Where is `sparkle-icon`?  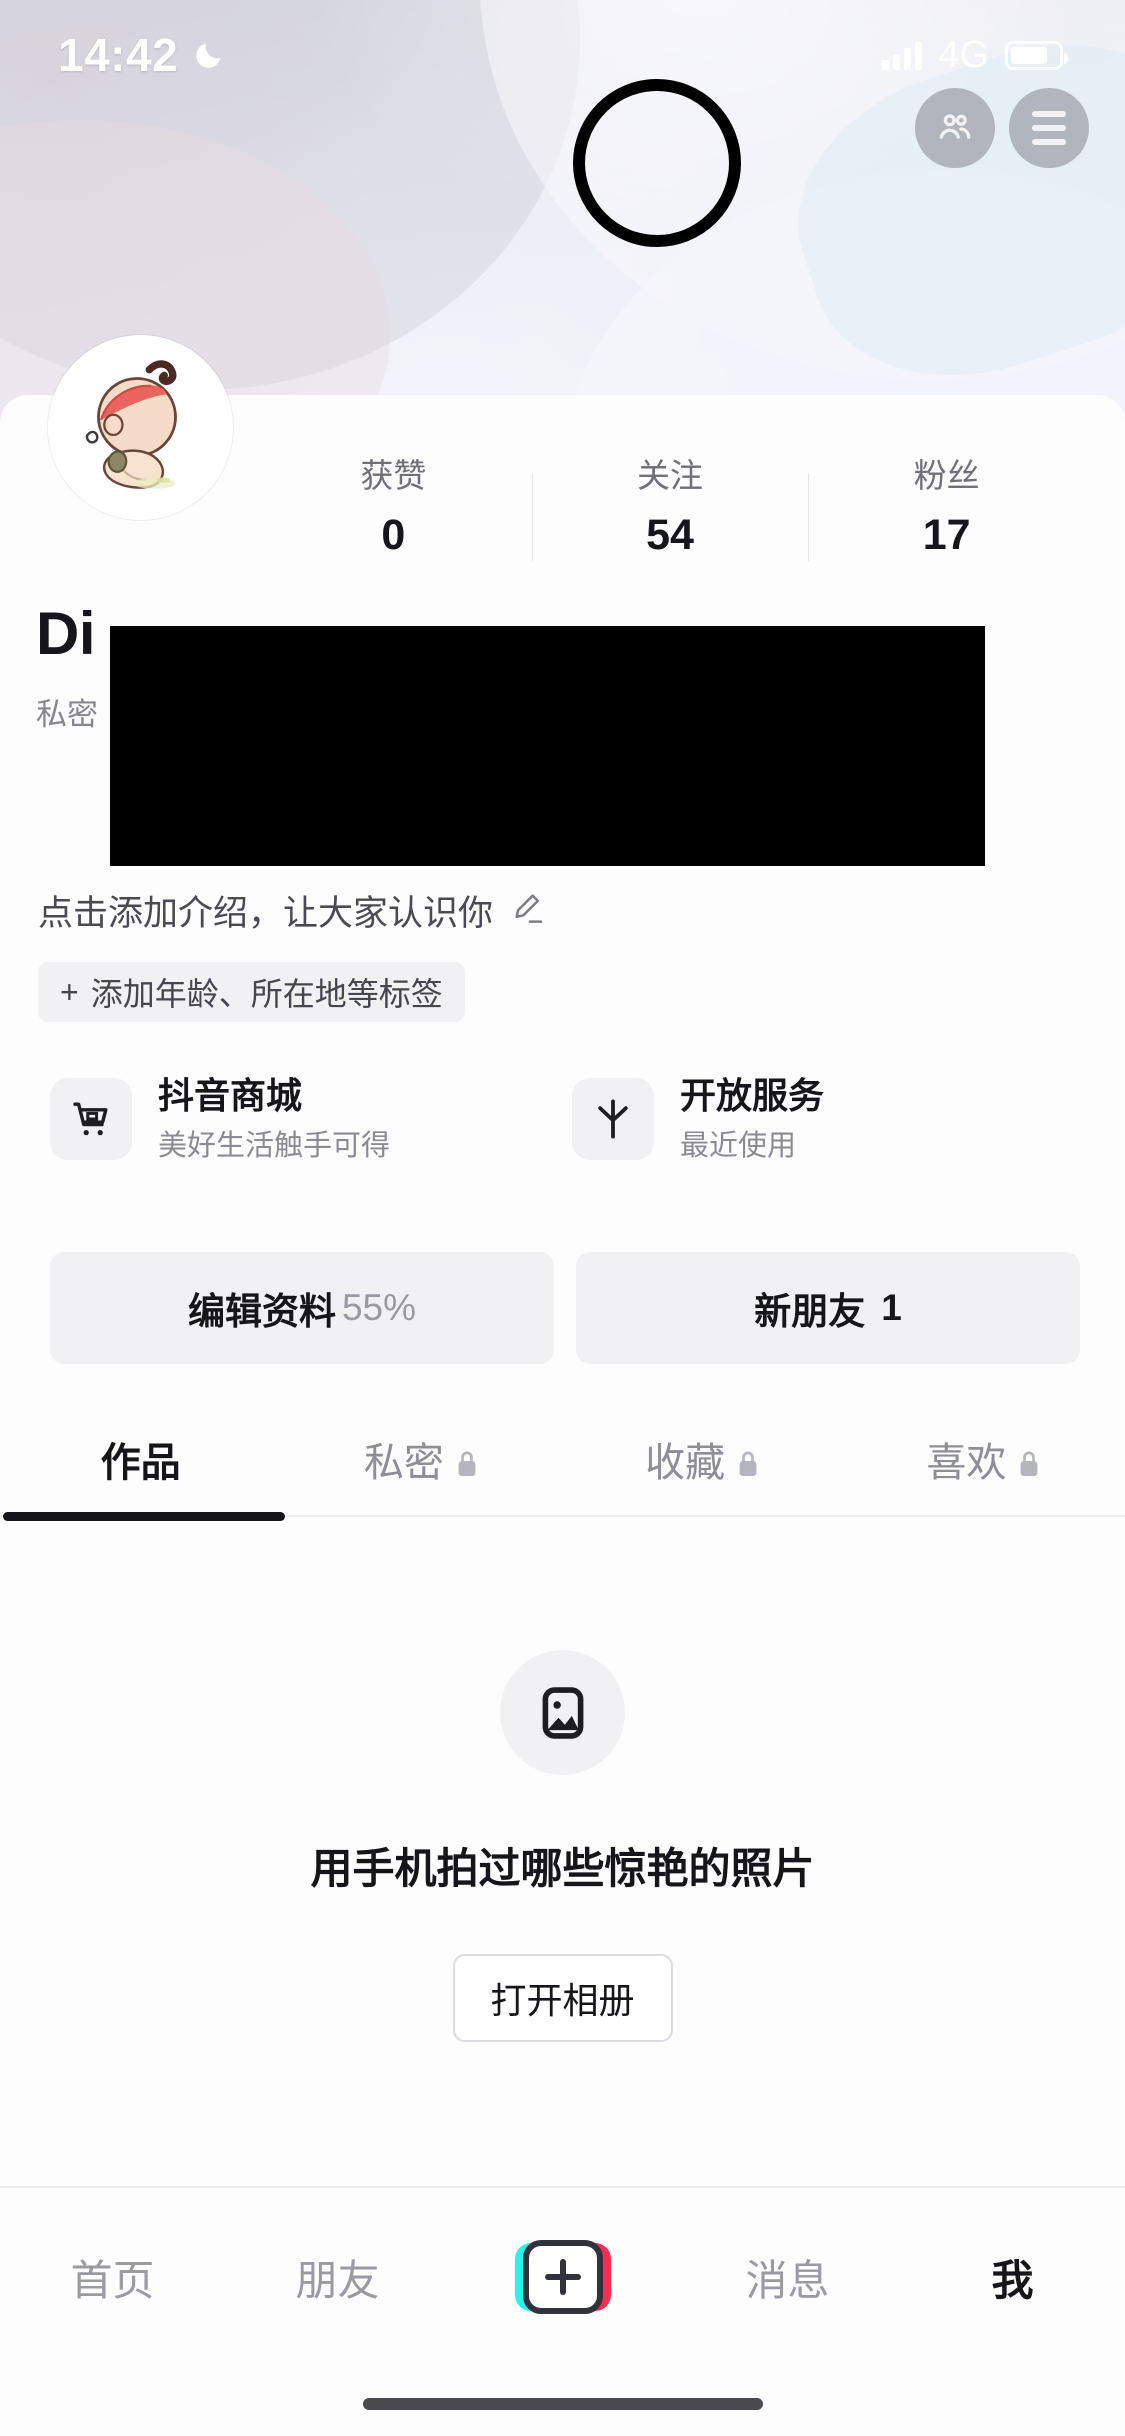 sparkle-icon is located at coordinates (613, 1119).